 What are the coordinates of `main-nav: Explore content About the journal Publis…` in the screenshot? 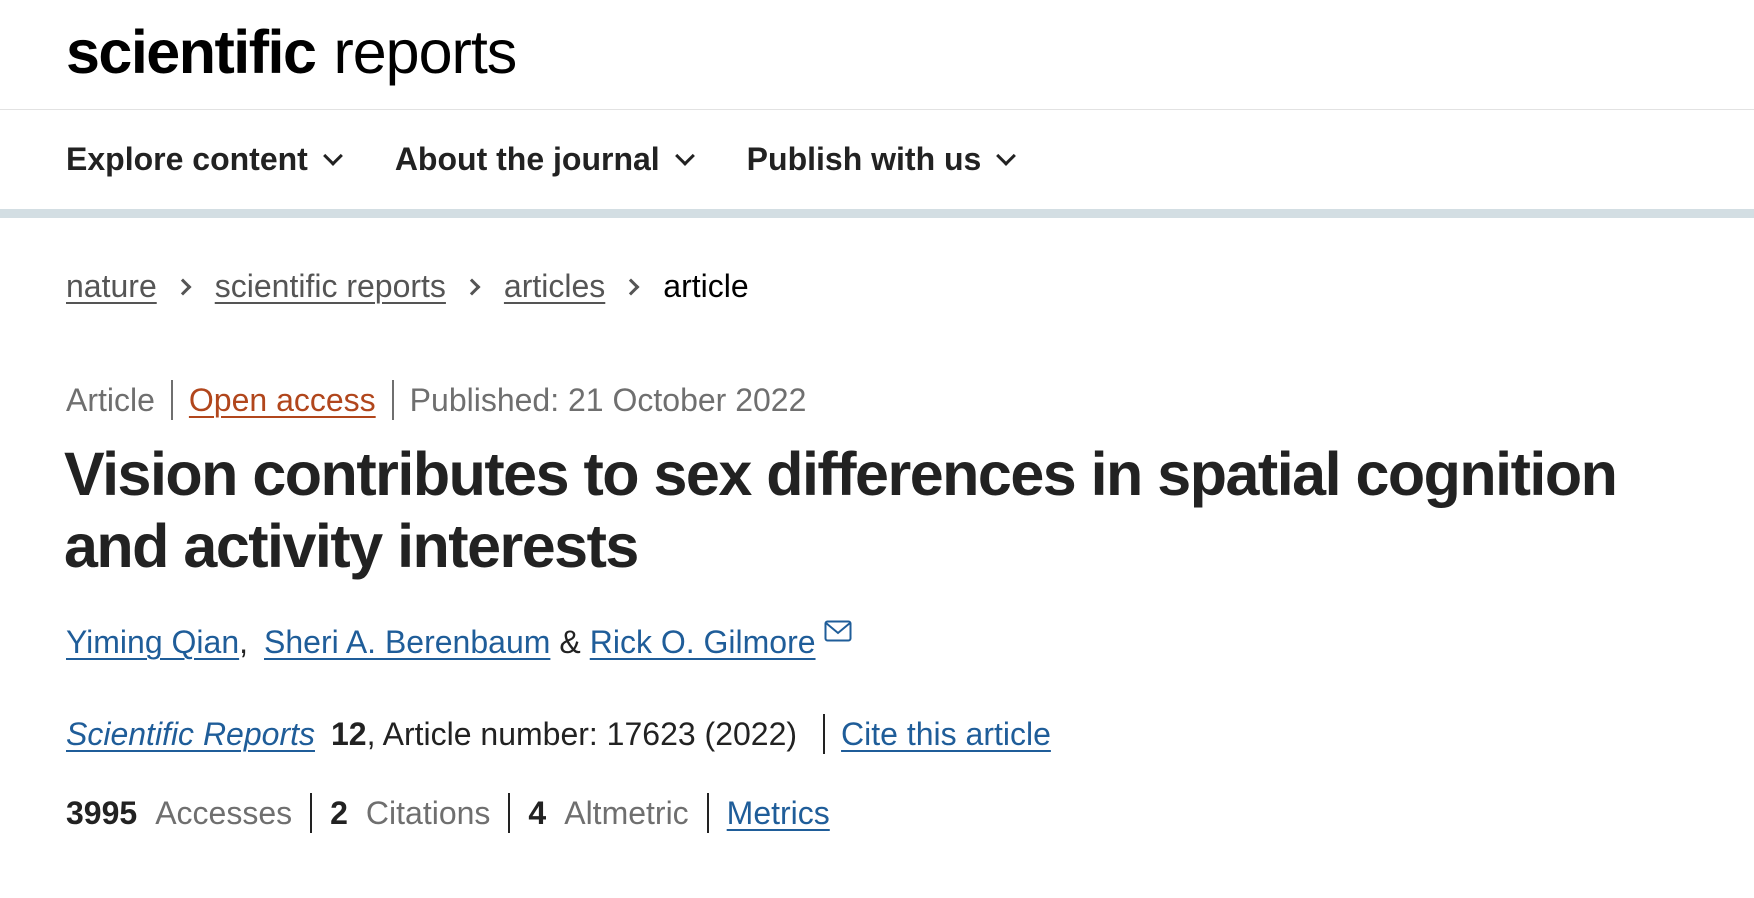 It's located at (877, 164).